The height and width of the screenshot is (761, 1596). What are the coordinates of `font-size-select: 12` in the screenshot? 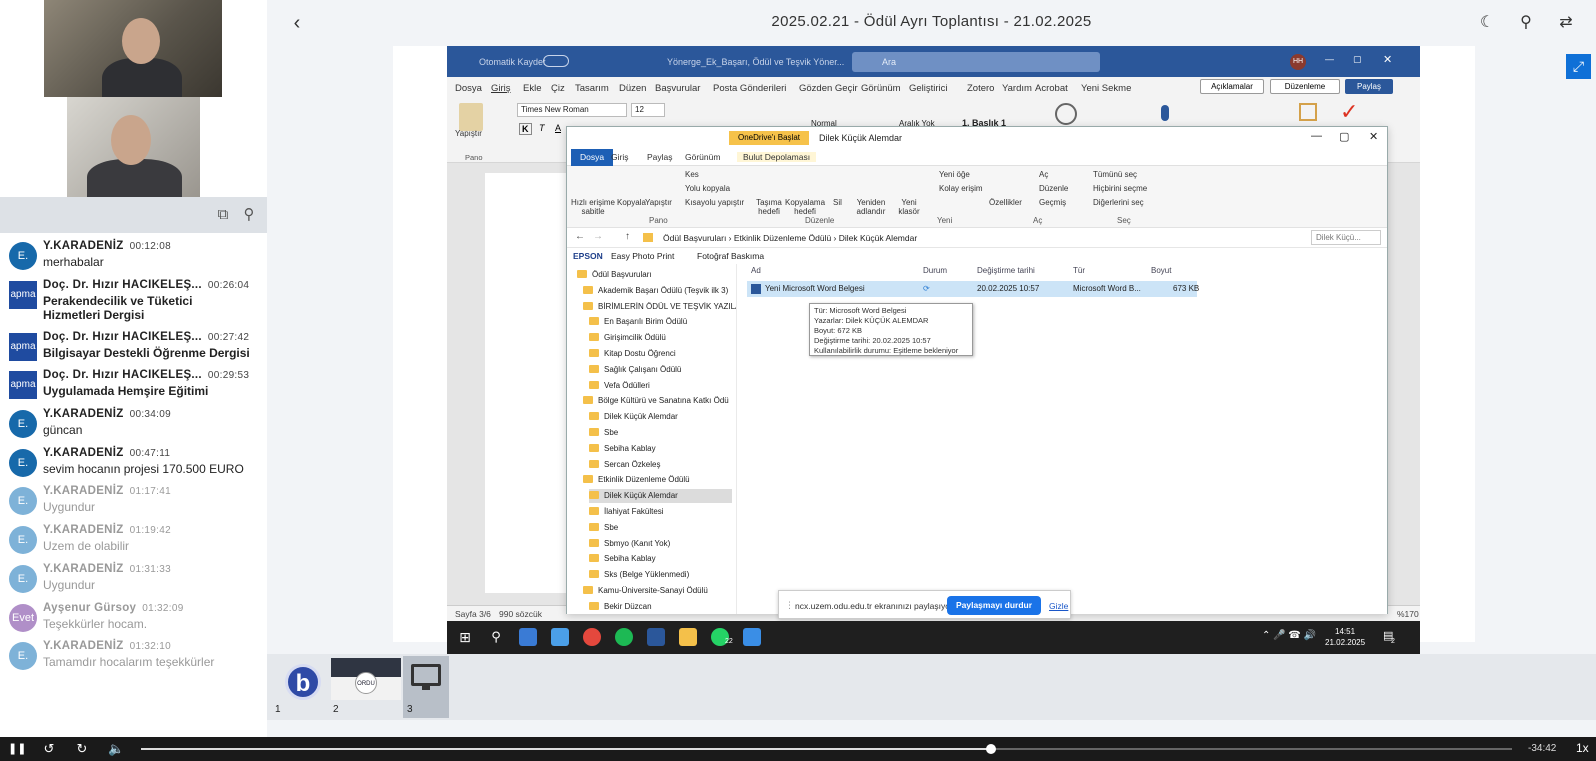 It's located at (648, 110).